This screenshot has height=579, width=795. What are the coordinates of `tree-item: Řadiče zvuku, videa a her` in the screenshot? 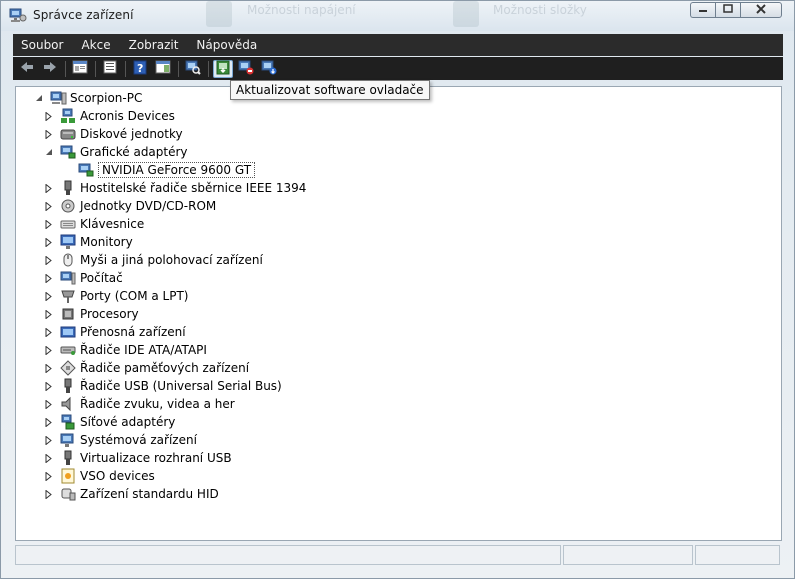 It's located at (139, 404).